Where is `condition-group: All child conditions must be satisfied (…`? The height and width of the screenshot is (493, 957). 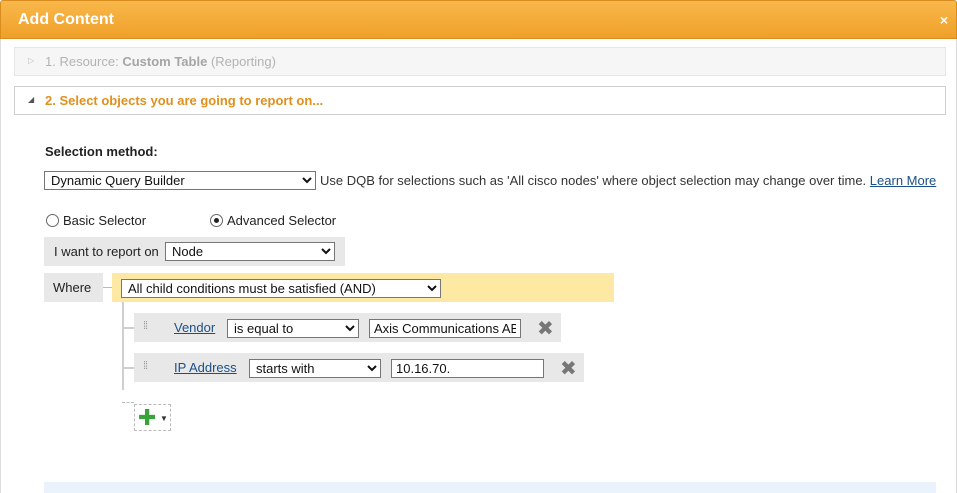 condition-group: All child conditions must be satisfied (… is located at coordinates (363, 287).